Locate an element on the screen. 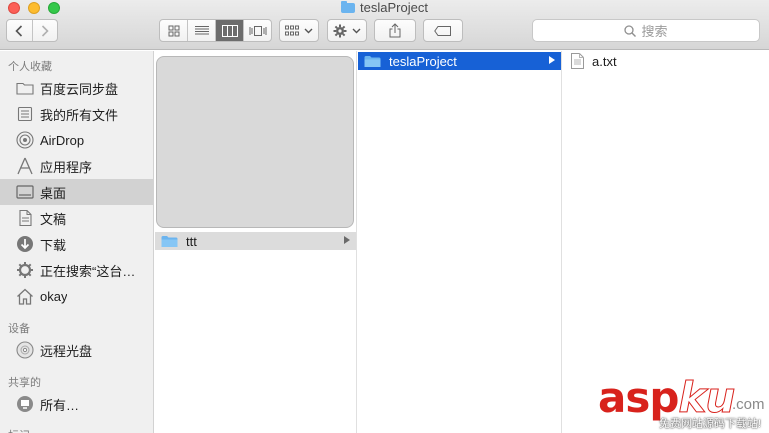 This screenshot has width=769, height=433. text-file-icon is located at coordinates (577, 61).